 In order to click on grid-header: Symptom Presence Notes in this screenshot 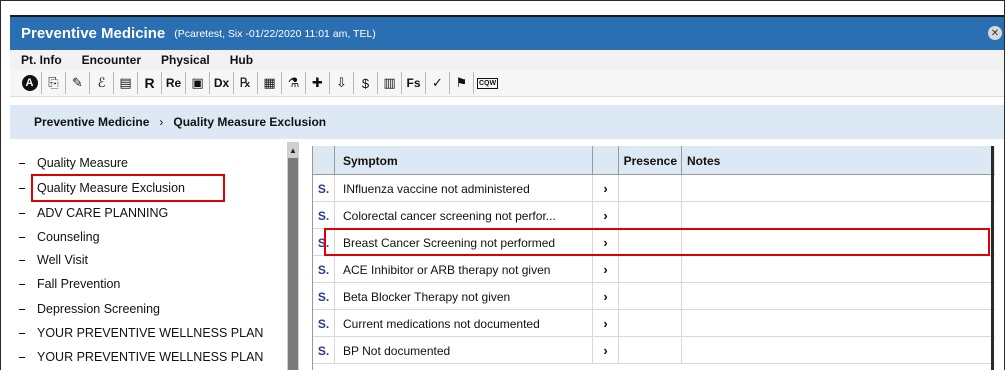, I will do `click(654, 160)`.